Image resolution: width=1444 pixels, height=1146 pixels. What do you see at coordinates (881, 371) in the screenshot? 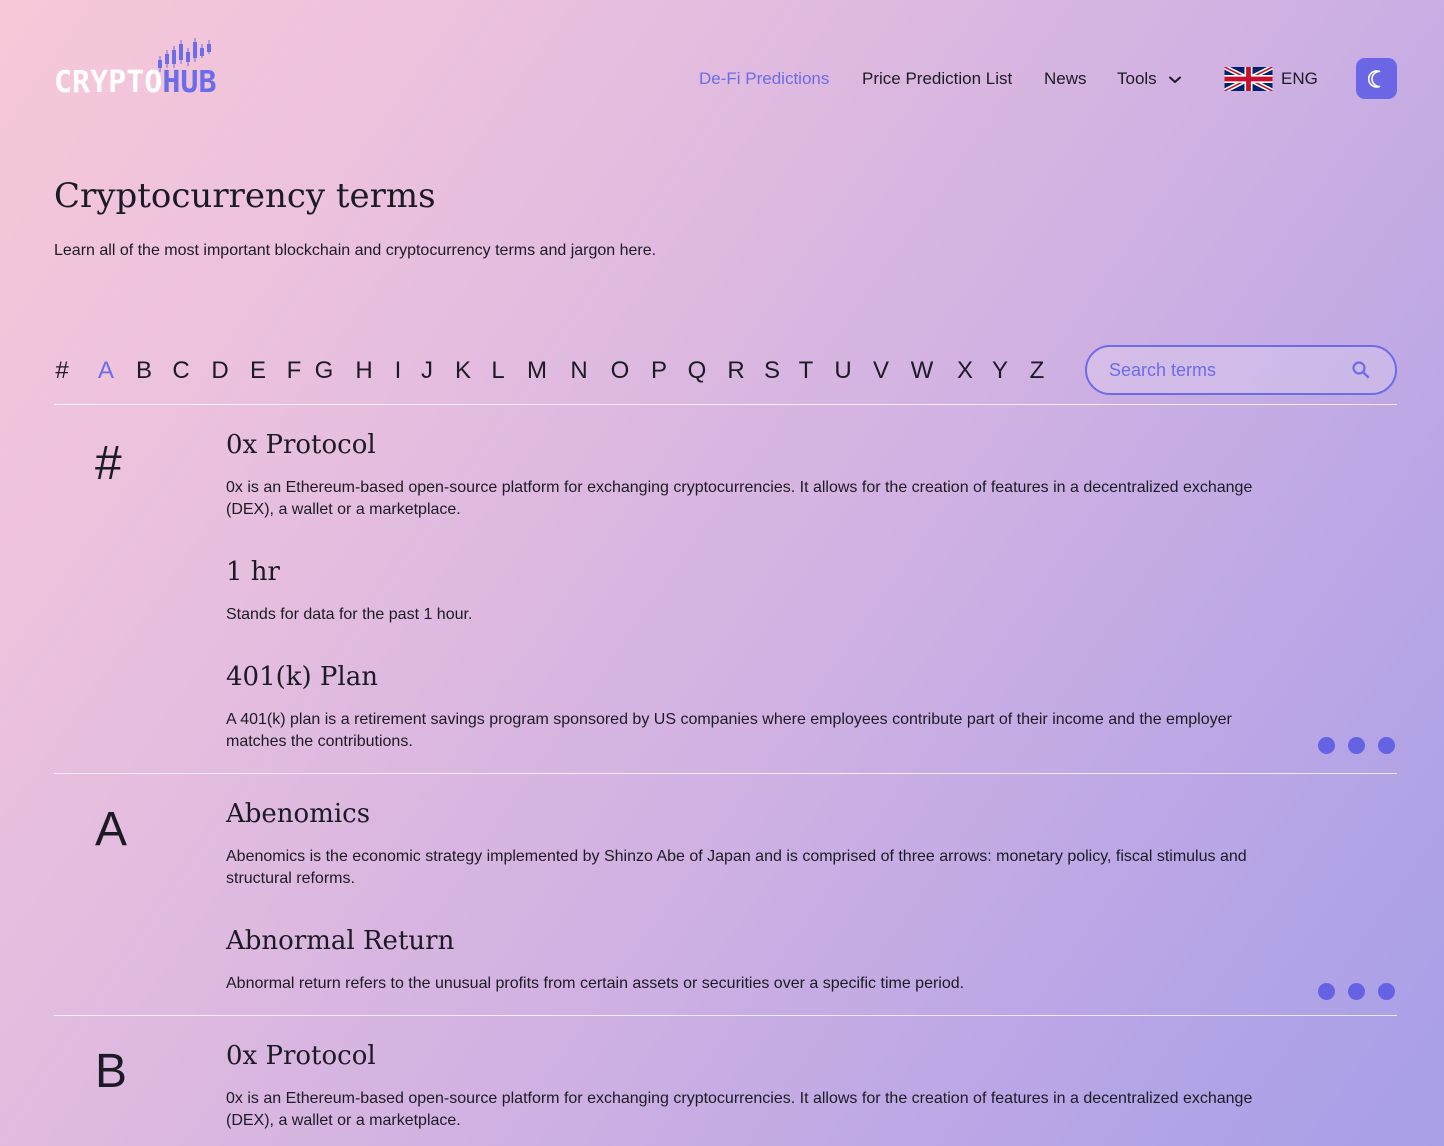
I see `alphabet-letter-v: V` at bounding box center [881, 371].